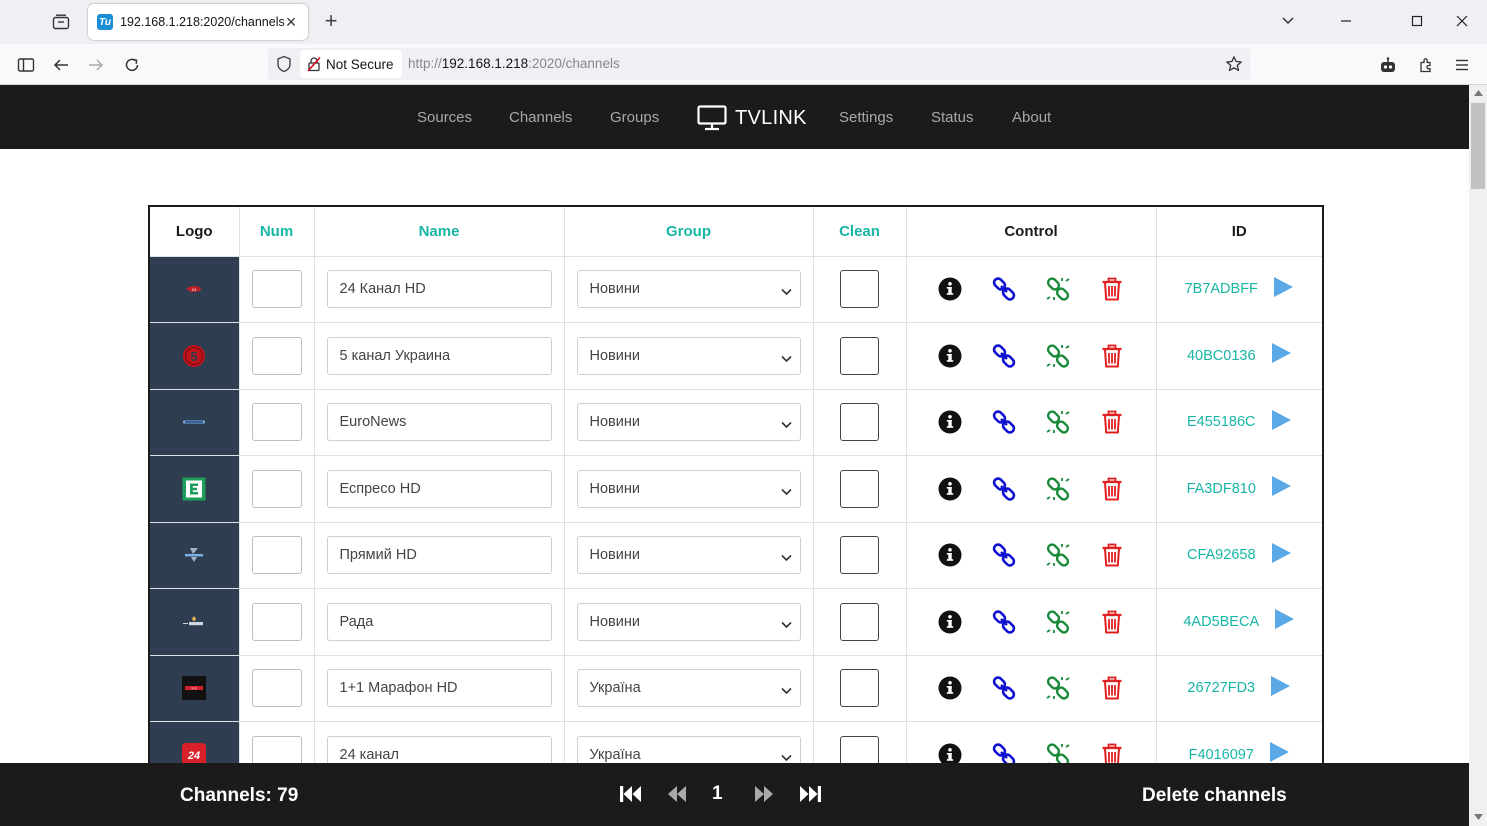 The image size is (1487, 826). Describe the element at coordinates (1417, 21) in the screenshot. I see `maximize-window-icon` at that location.